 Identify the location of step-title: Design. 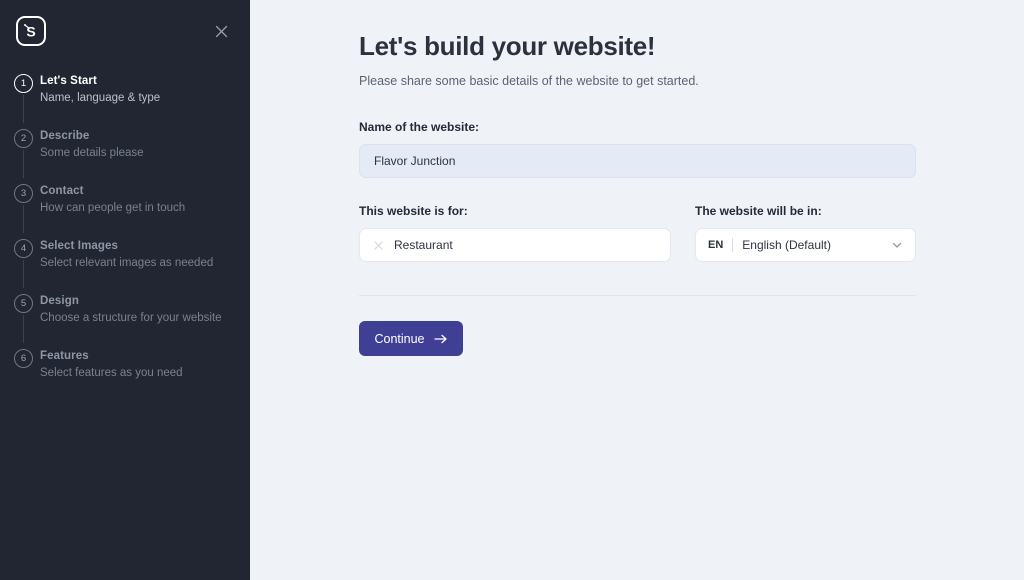
(59, 301).